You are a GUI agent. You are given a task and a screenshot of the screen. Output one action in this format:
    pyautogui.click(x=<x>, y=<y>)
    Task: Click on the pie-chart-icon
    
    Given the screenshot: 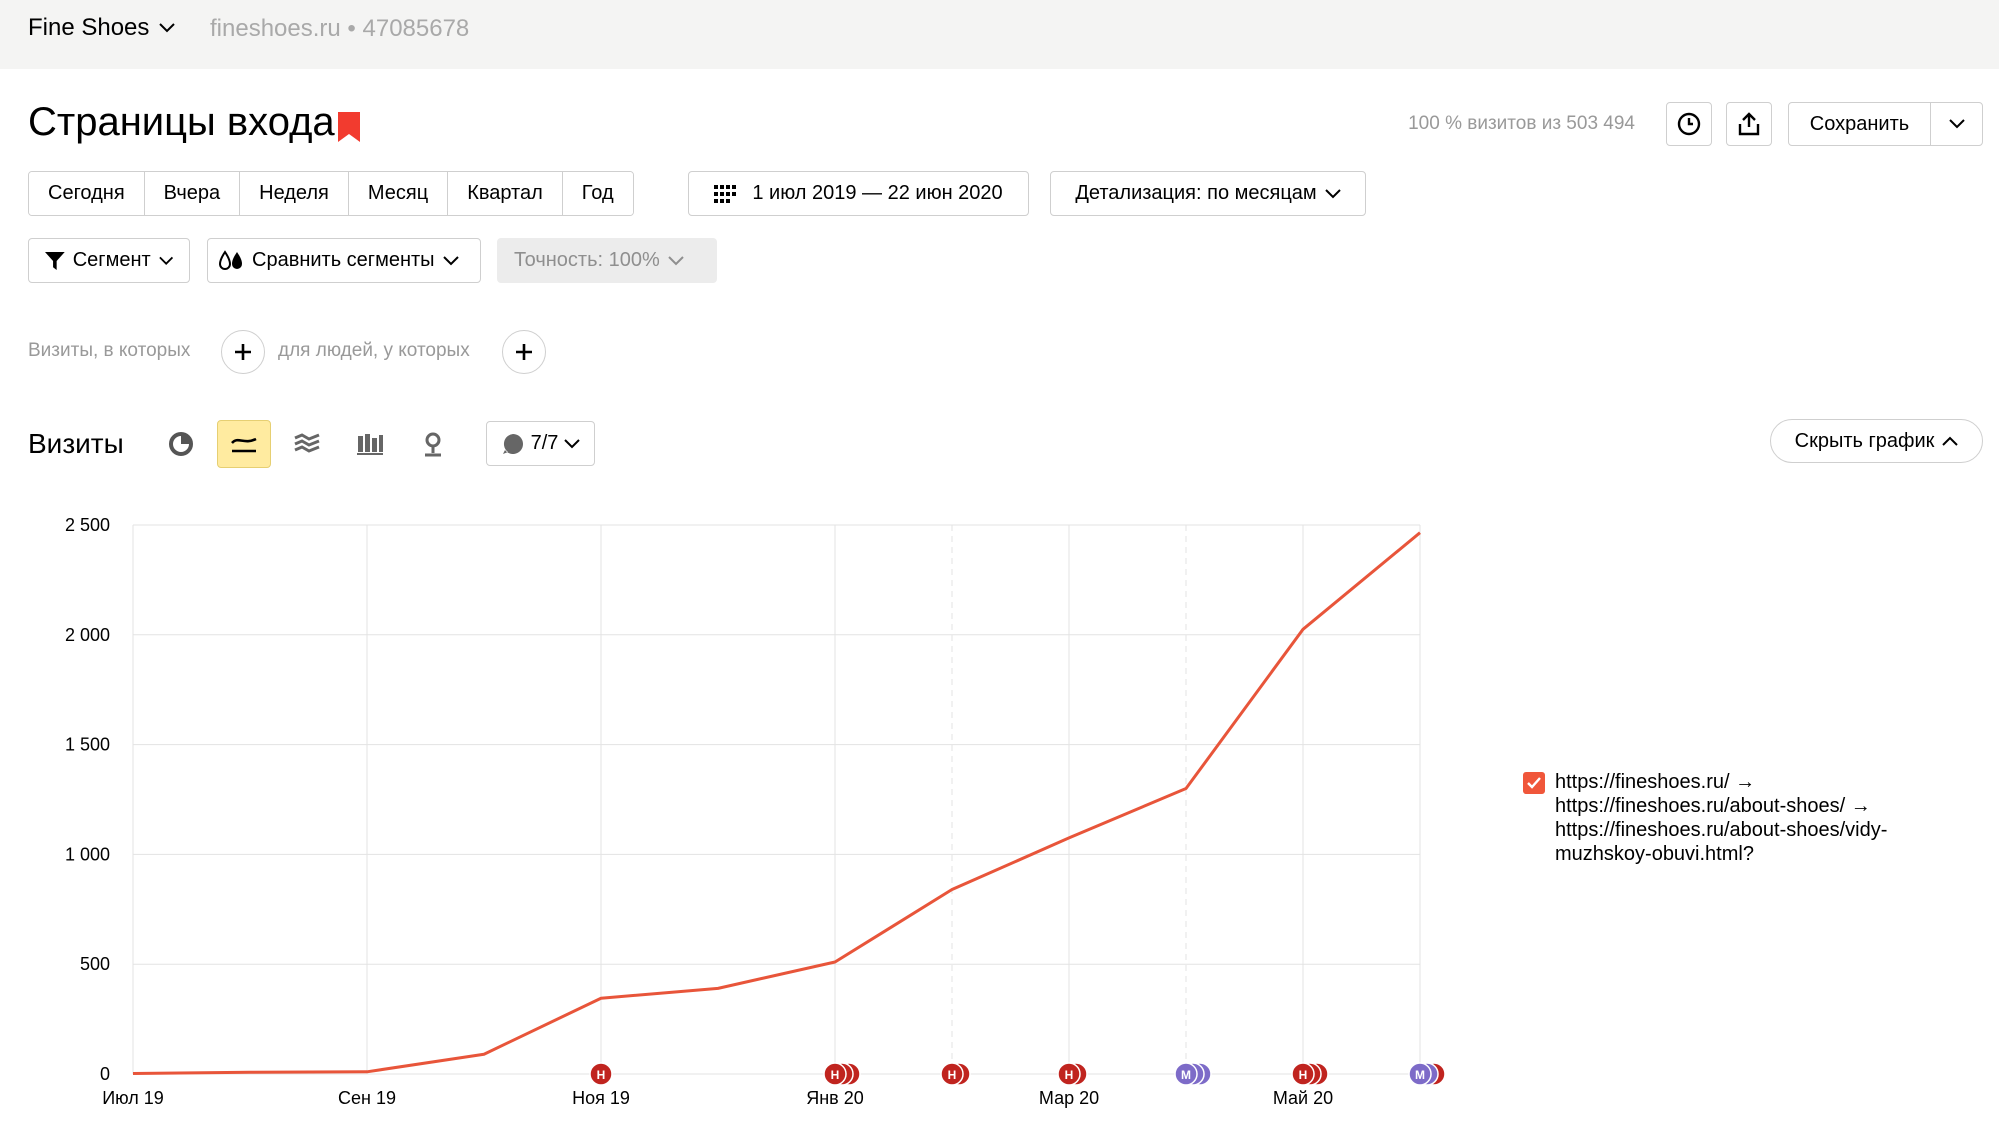 What is the action you would take?
    pyautogui.click(x=181, y=444)
    